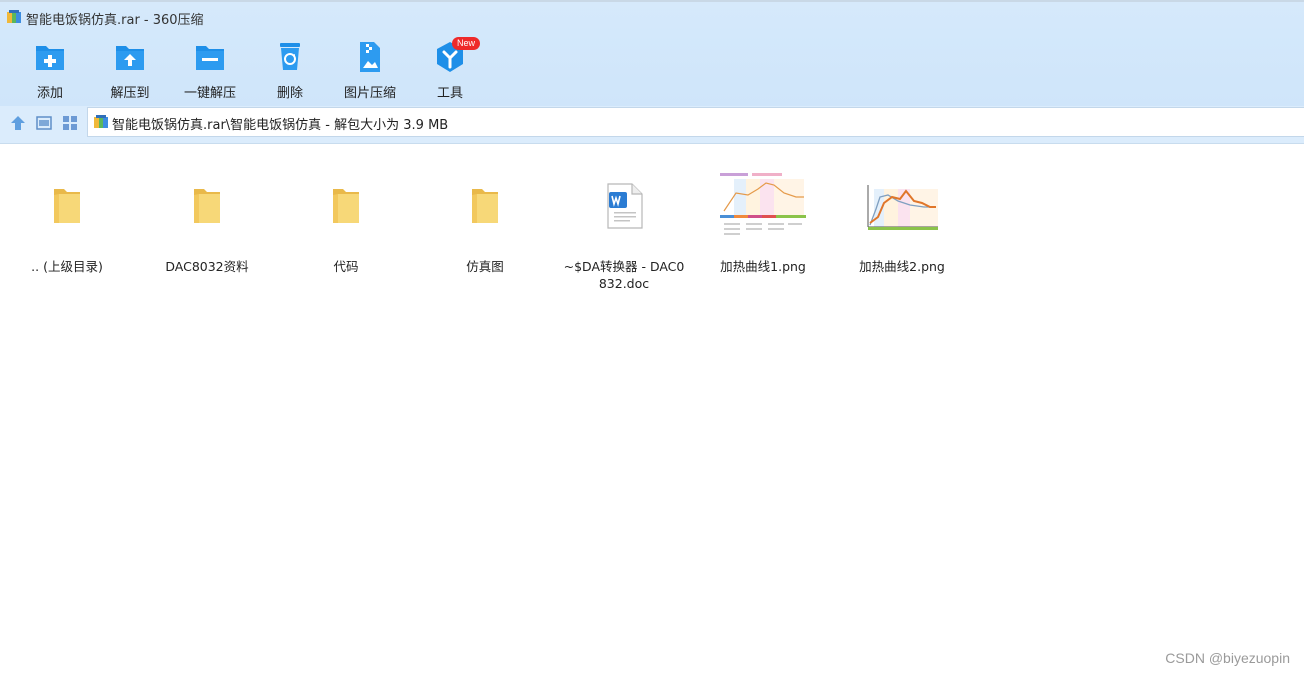  What do you see at coordinates (485, 266) in the screenshot?
I see `file-name: 仿真图` at bounding box center [485, 266].